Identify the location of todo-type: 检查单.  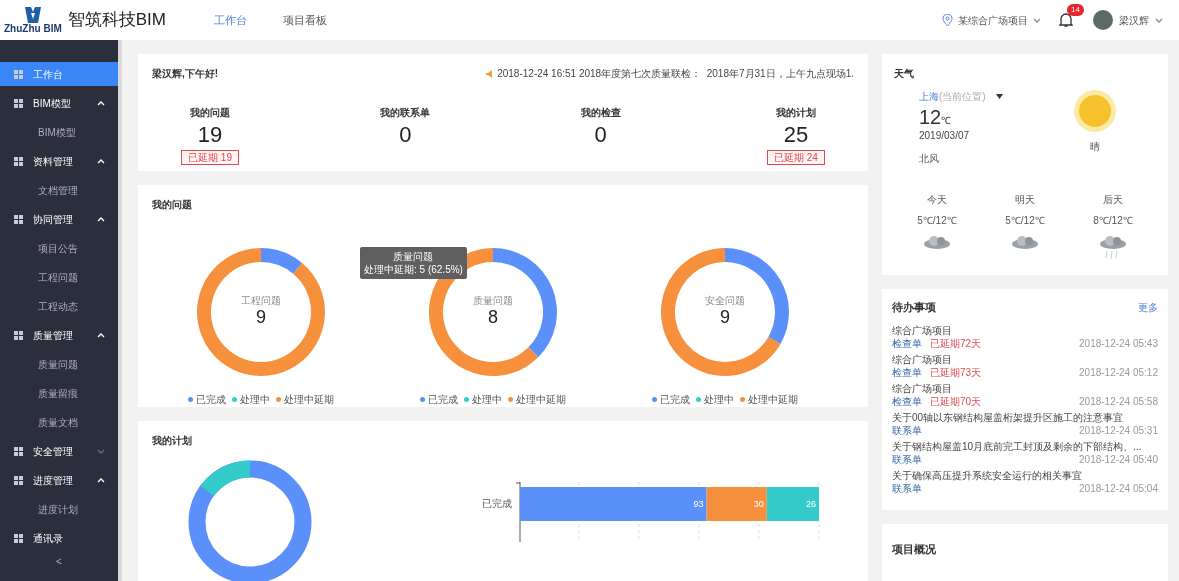
(907, 372).